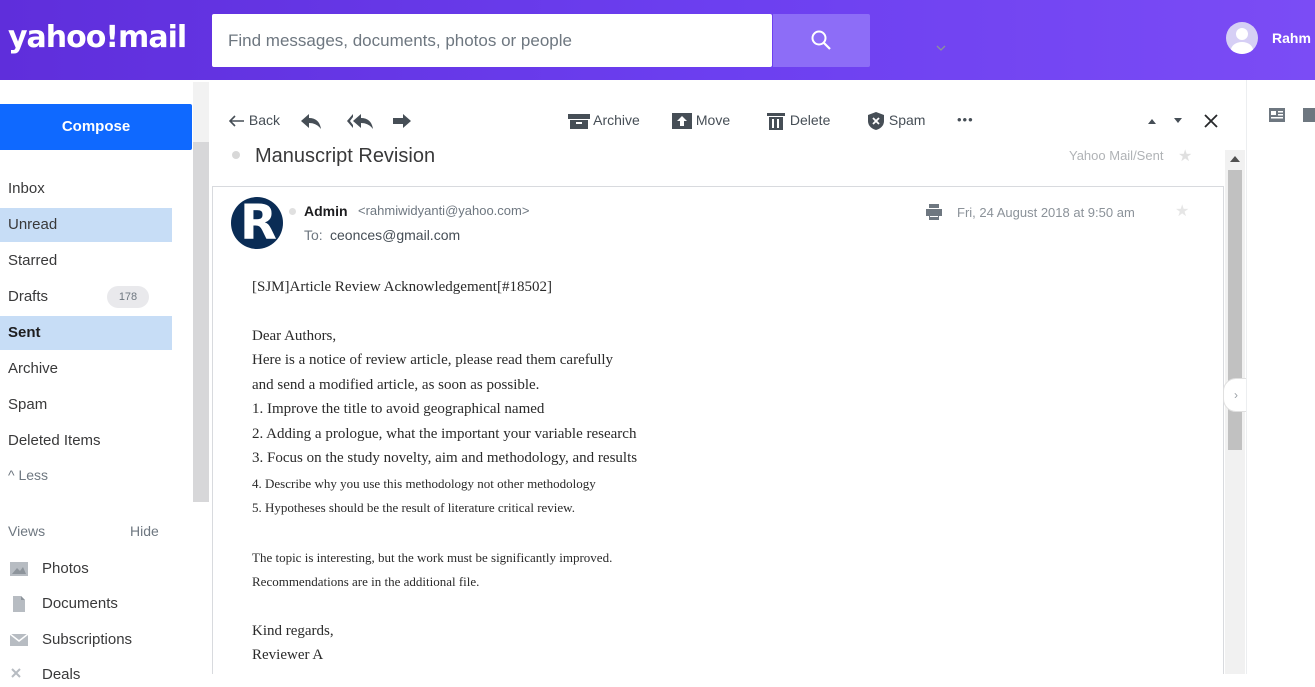 The image size is (1315, 687). Describe the element at coordinates (86, 333) in the screenshot. I see `sidebar-item-sent: Sent` at that location.